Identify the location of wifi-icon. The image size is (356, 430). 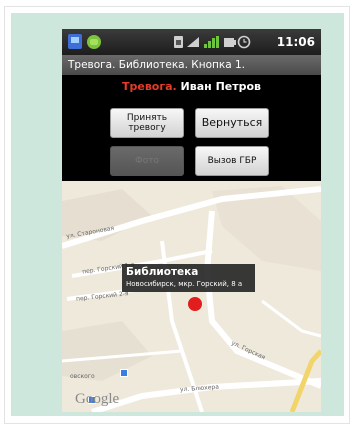
(193, 42).